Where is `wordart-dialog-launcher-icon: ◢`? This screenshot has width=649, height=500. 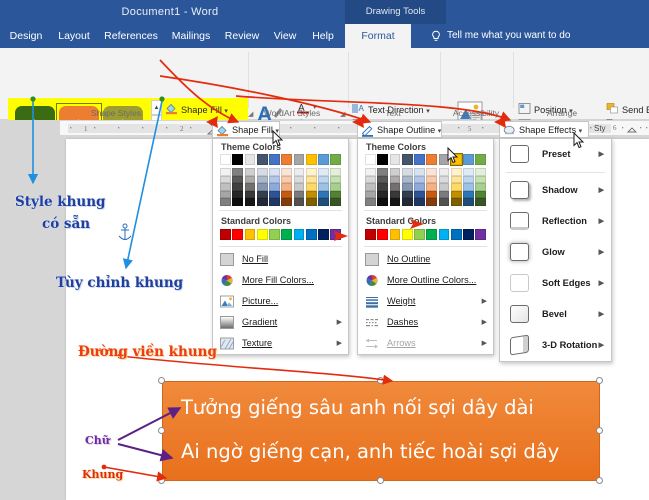 wordart-dialog-launcher-icon: ◢ is located at coordinates (250, 114).